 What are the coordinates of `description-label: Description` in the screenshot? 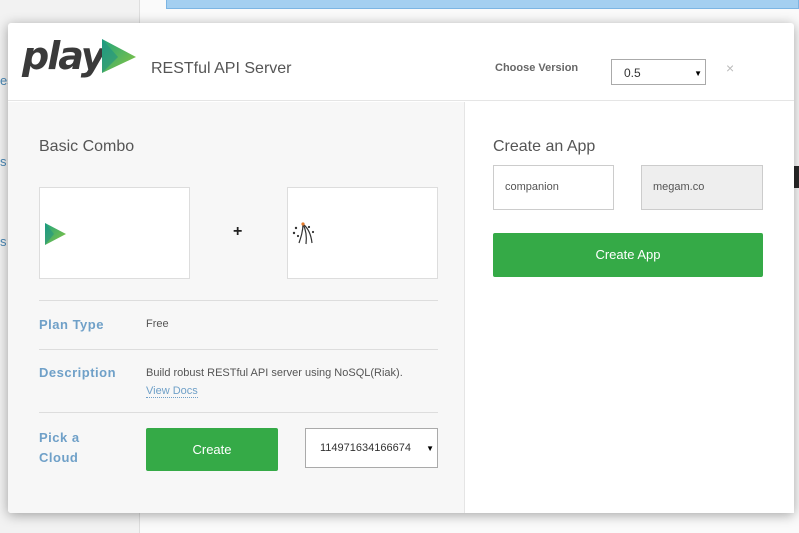 It's located at (78, 372).